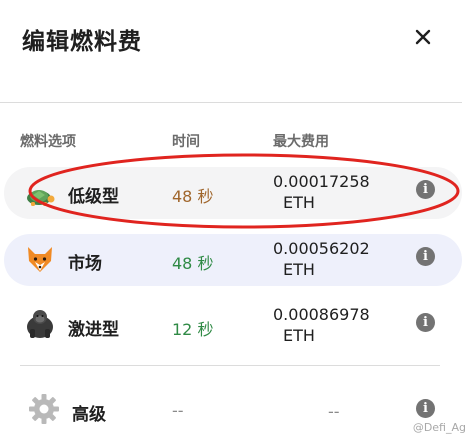 This screenshot has width=474, height=442. I want to click on option-fee: --, so click(334, 411).